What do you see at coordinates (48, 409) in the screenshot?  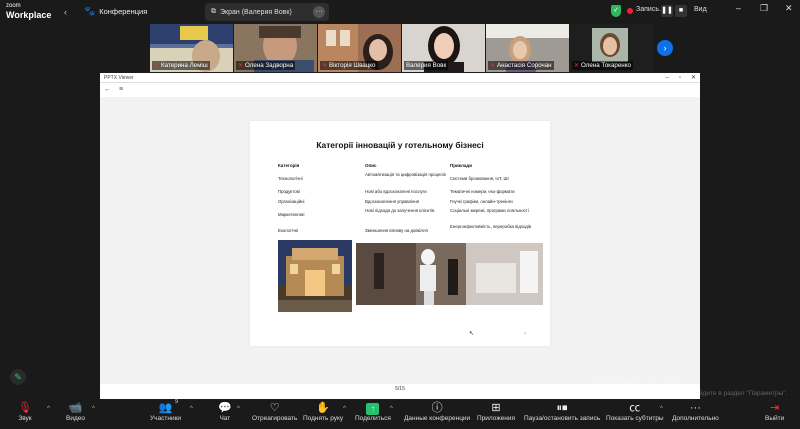 I see `audio-options-caret-icon: ^` at bounding box center [48, 409].